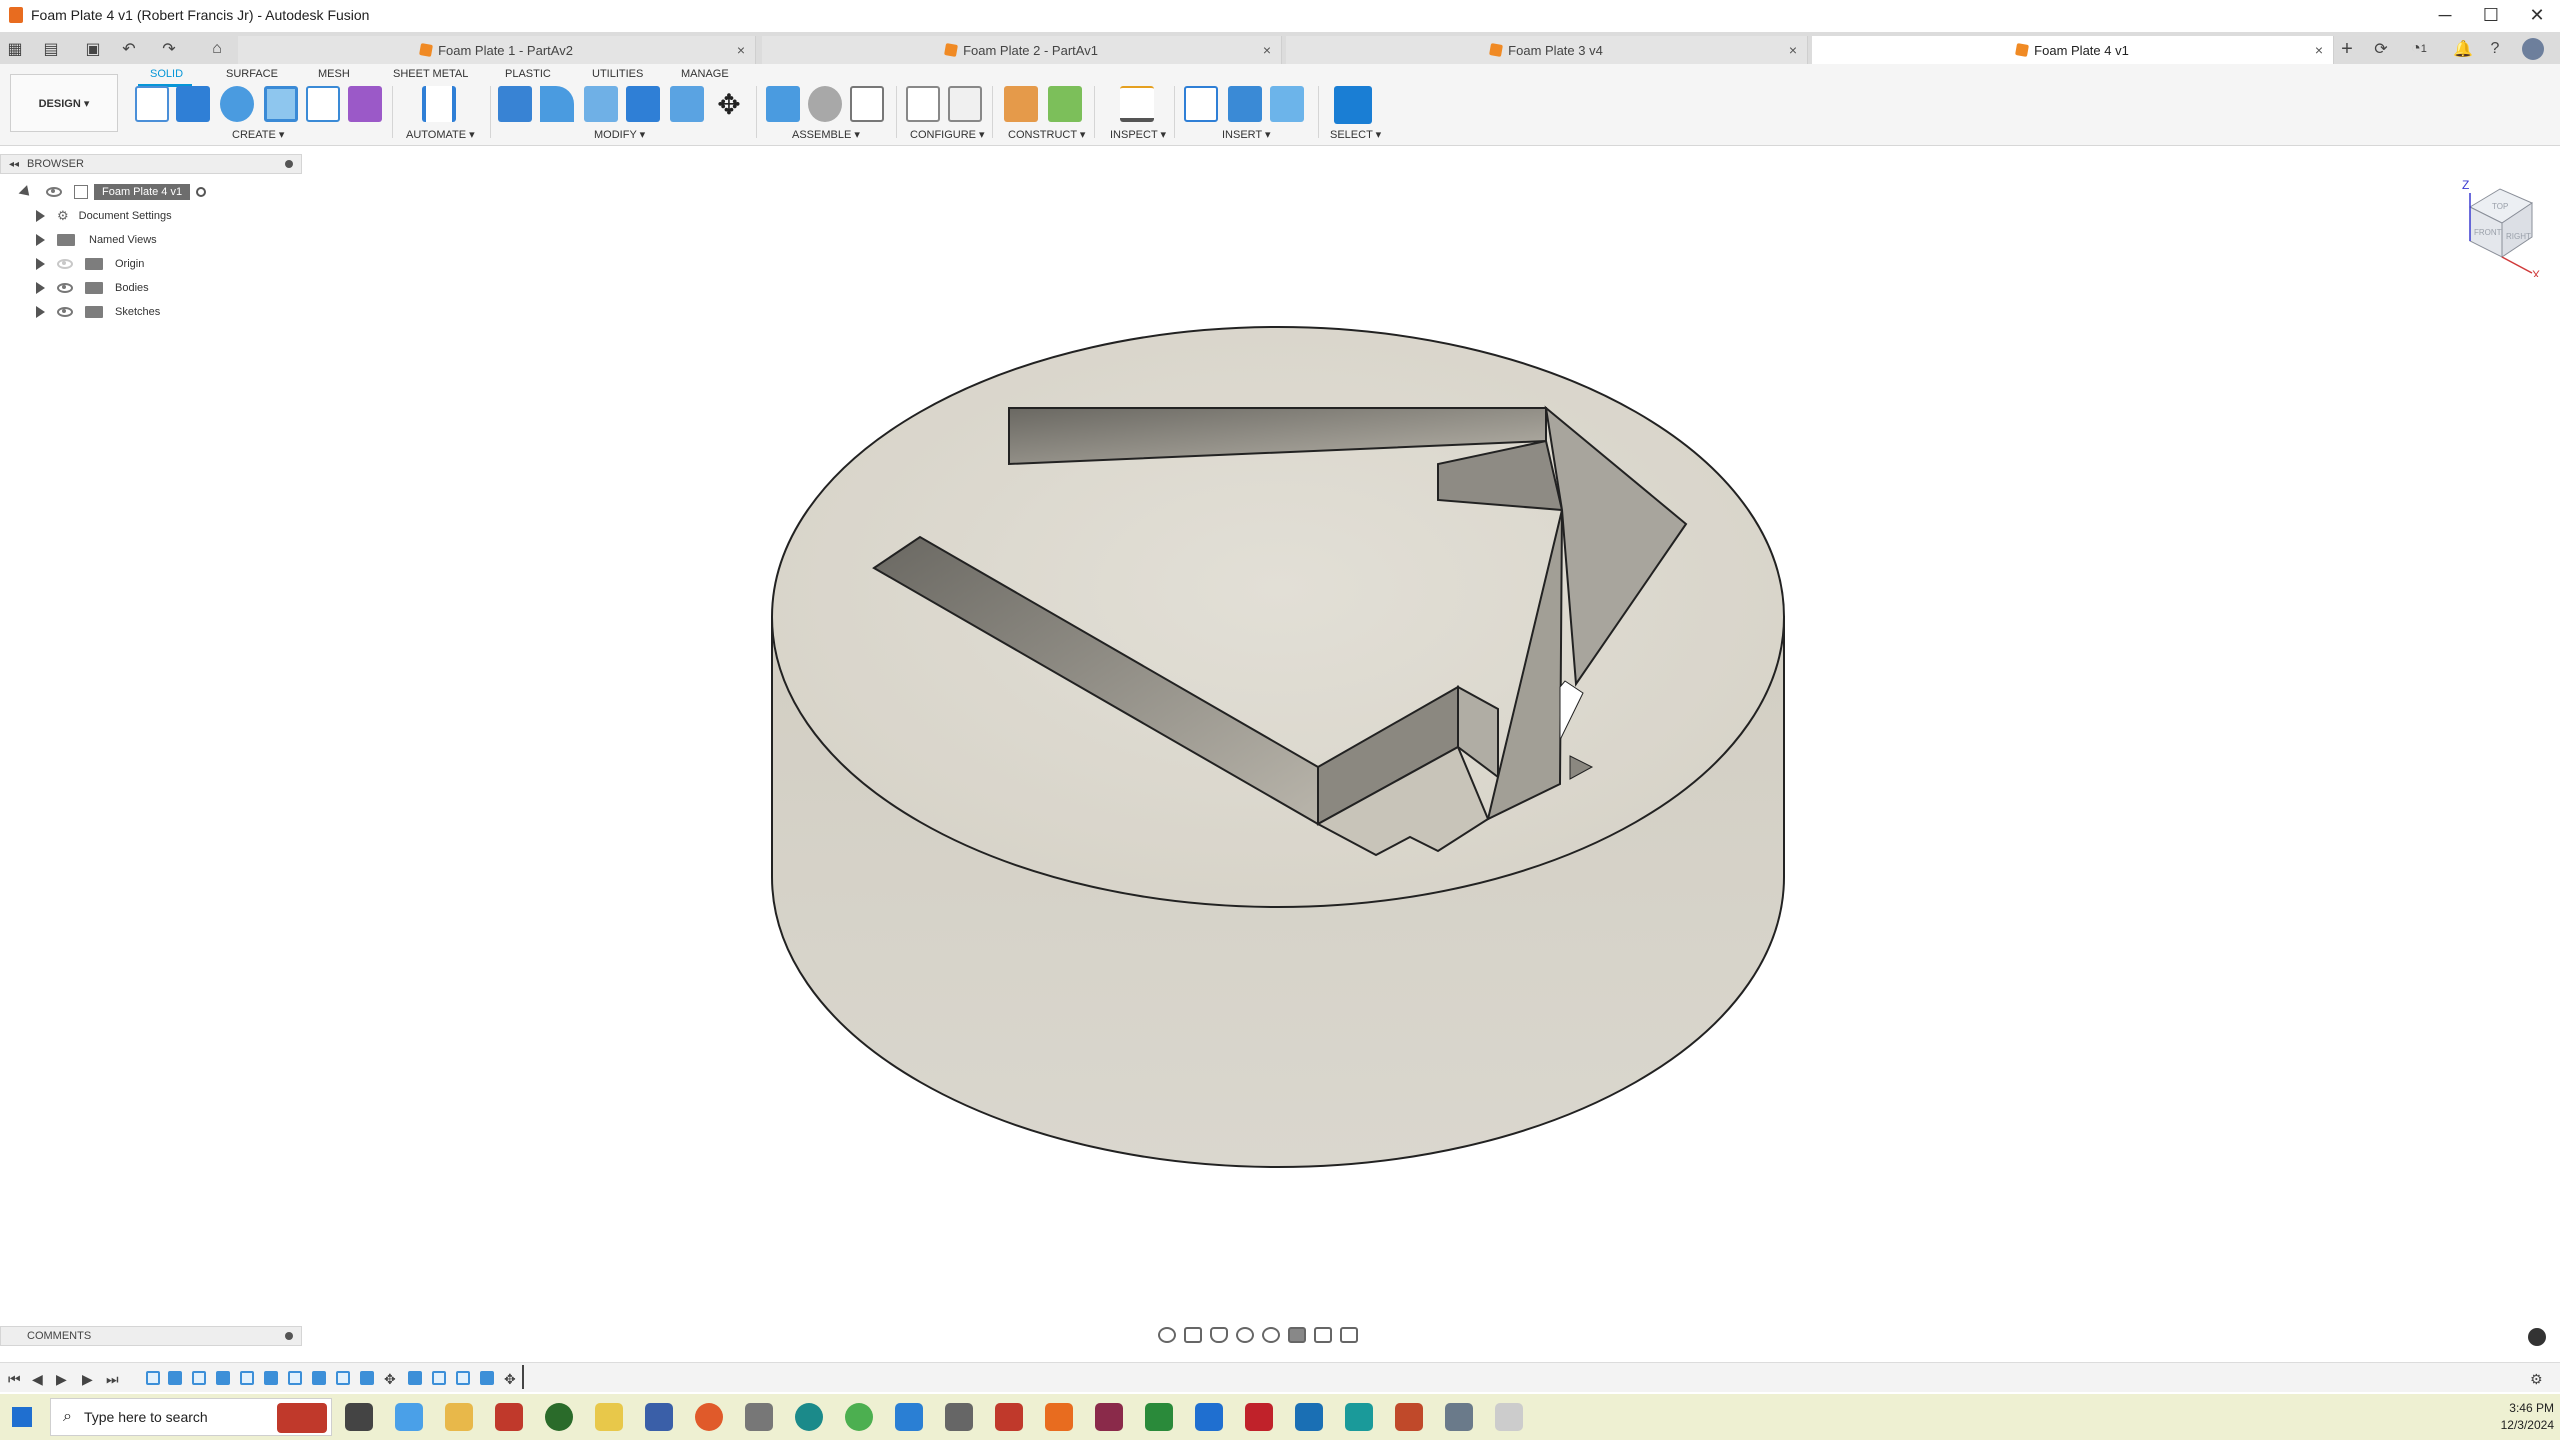 The height and width of the screenshot is (1440, 2560). What do you see at coordinates (1046, 134) in the screenshot?
I see `construct-menu: CONSTRUCT ▾` at bounding box center [1046, 134].